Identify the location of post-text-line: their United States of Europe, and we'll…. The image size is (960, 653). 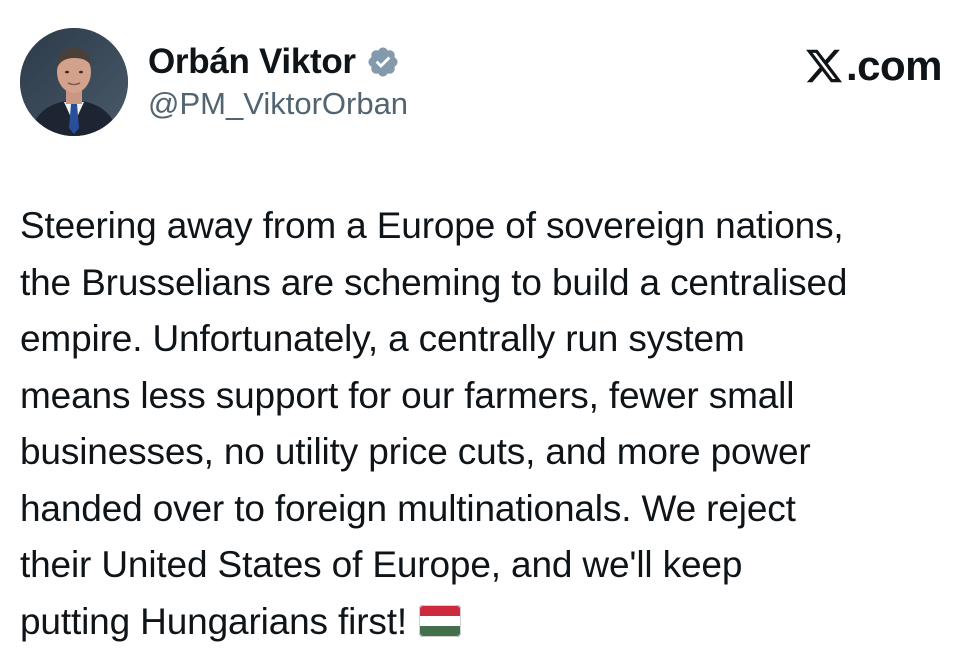
(381, 564).